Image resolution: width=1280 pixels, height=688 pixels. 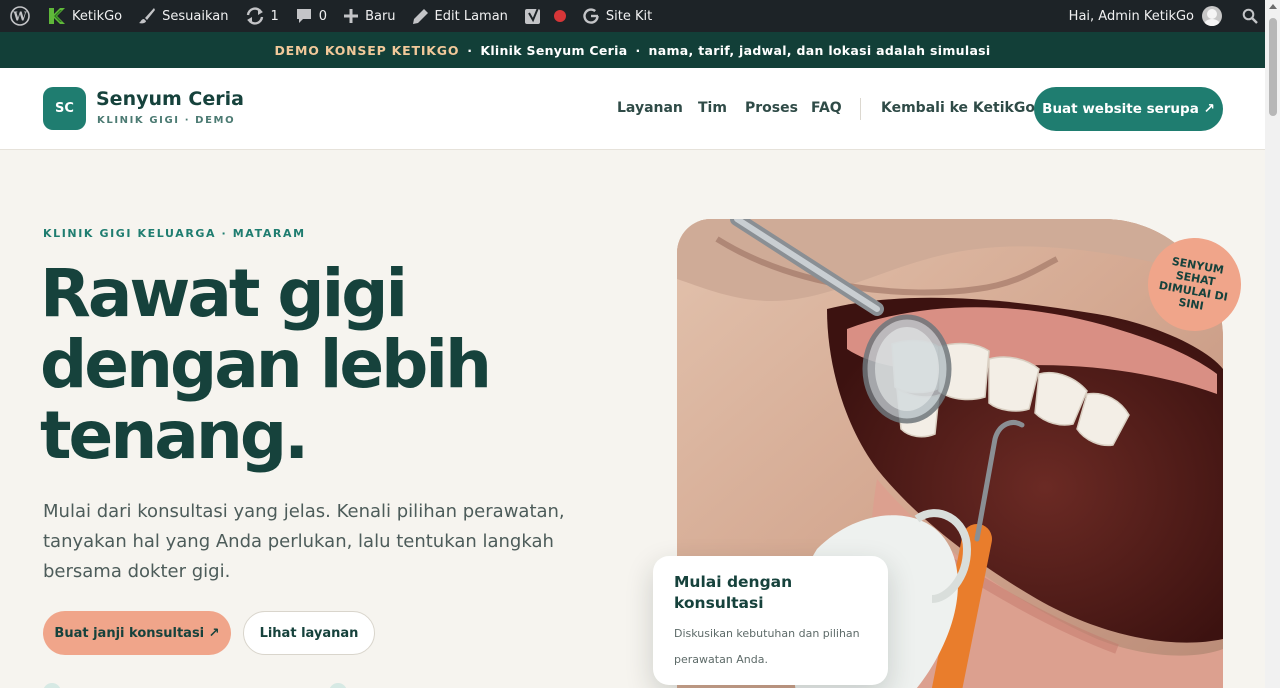 I want to click on scrollbar-thumb, so click(x=1273, y=67).